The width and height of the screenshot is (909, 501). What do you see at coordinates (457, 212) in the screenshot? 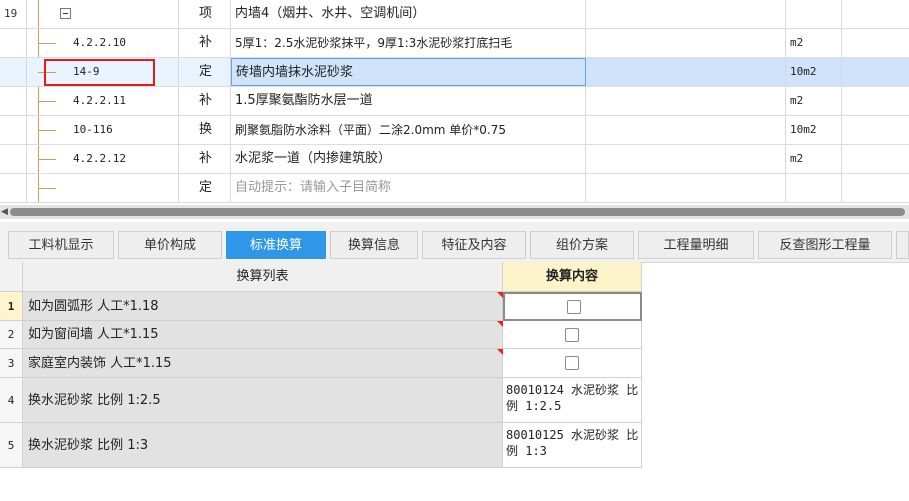
I see `scrollbar-thumb` at bounding box center [457, 212].